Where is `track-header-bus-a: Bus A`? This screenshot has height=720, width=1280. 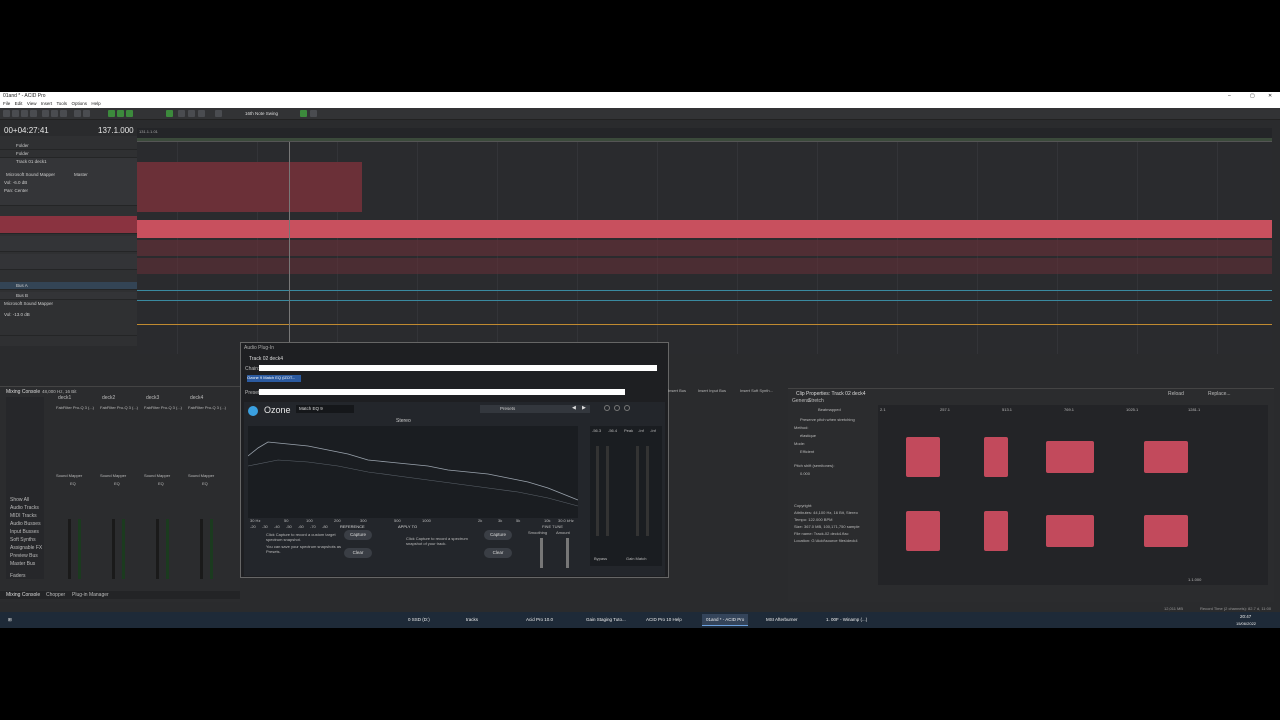
track-header-bus-a: Bus A is located at coordinates (68, 286).